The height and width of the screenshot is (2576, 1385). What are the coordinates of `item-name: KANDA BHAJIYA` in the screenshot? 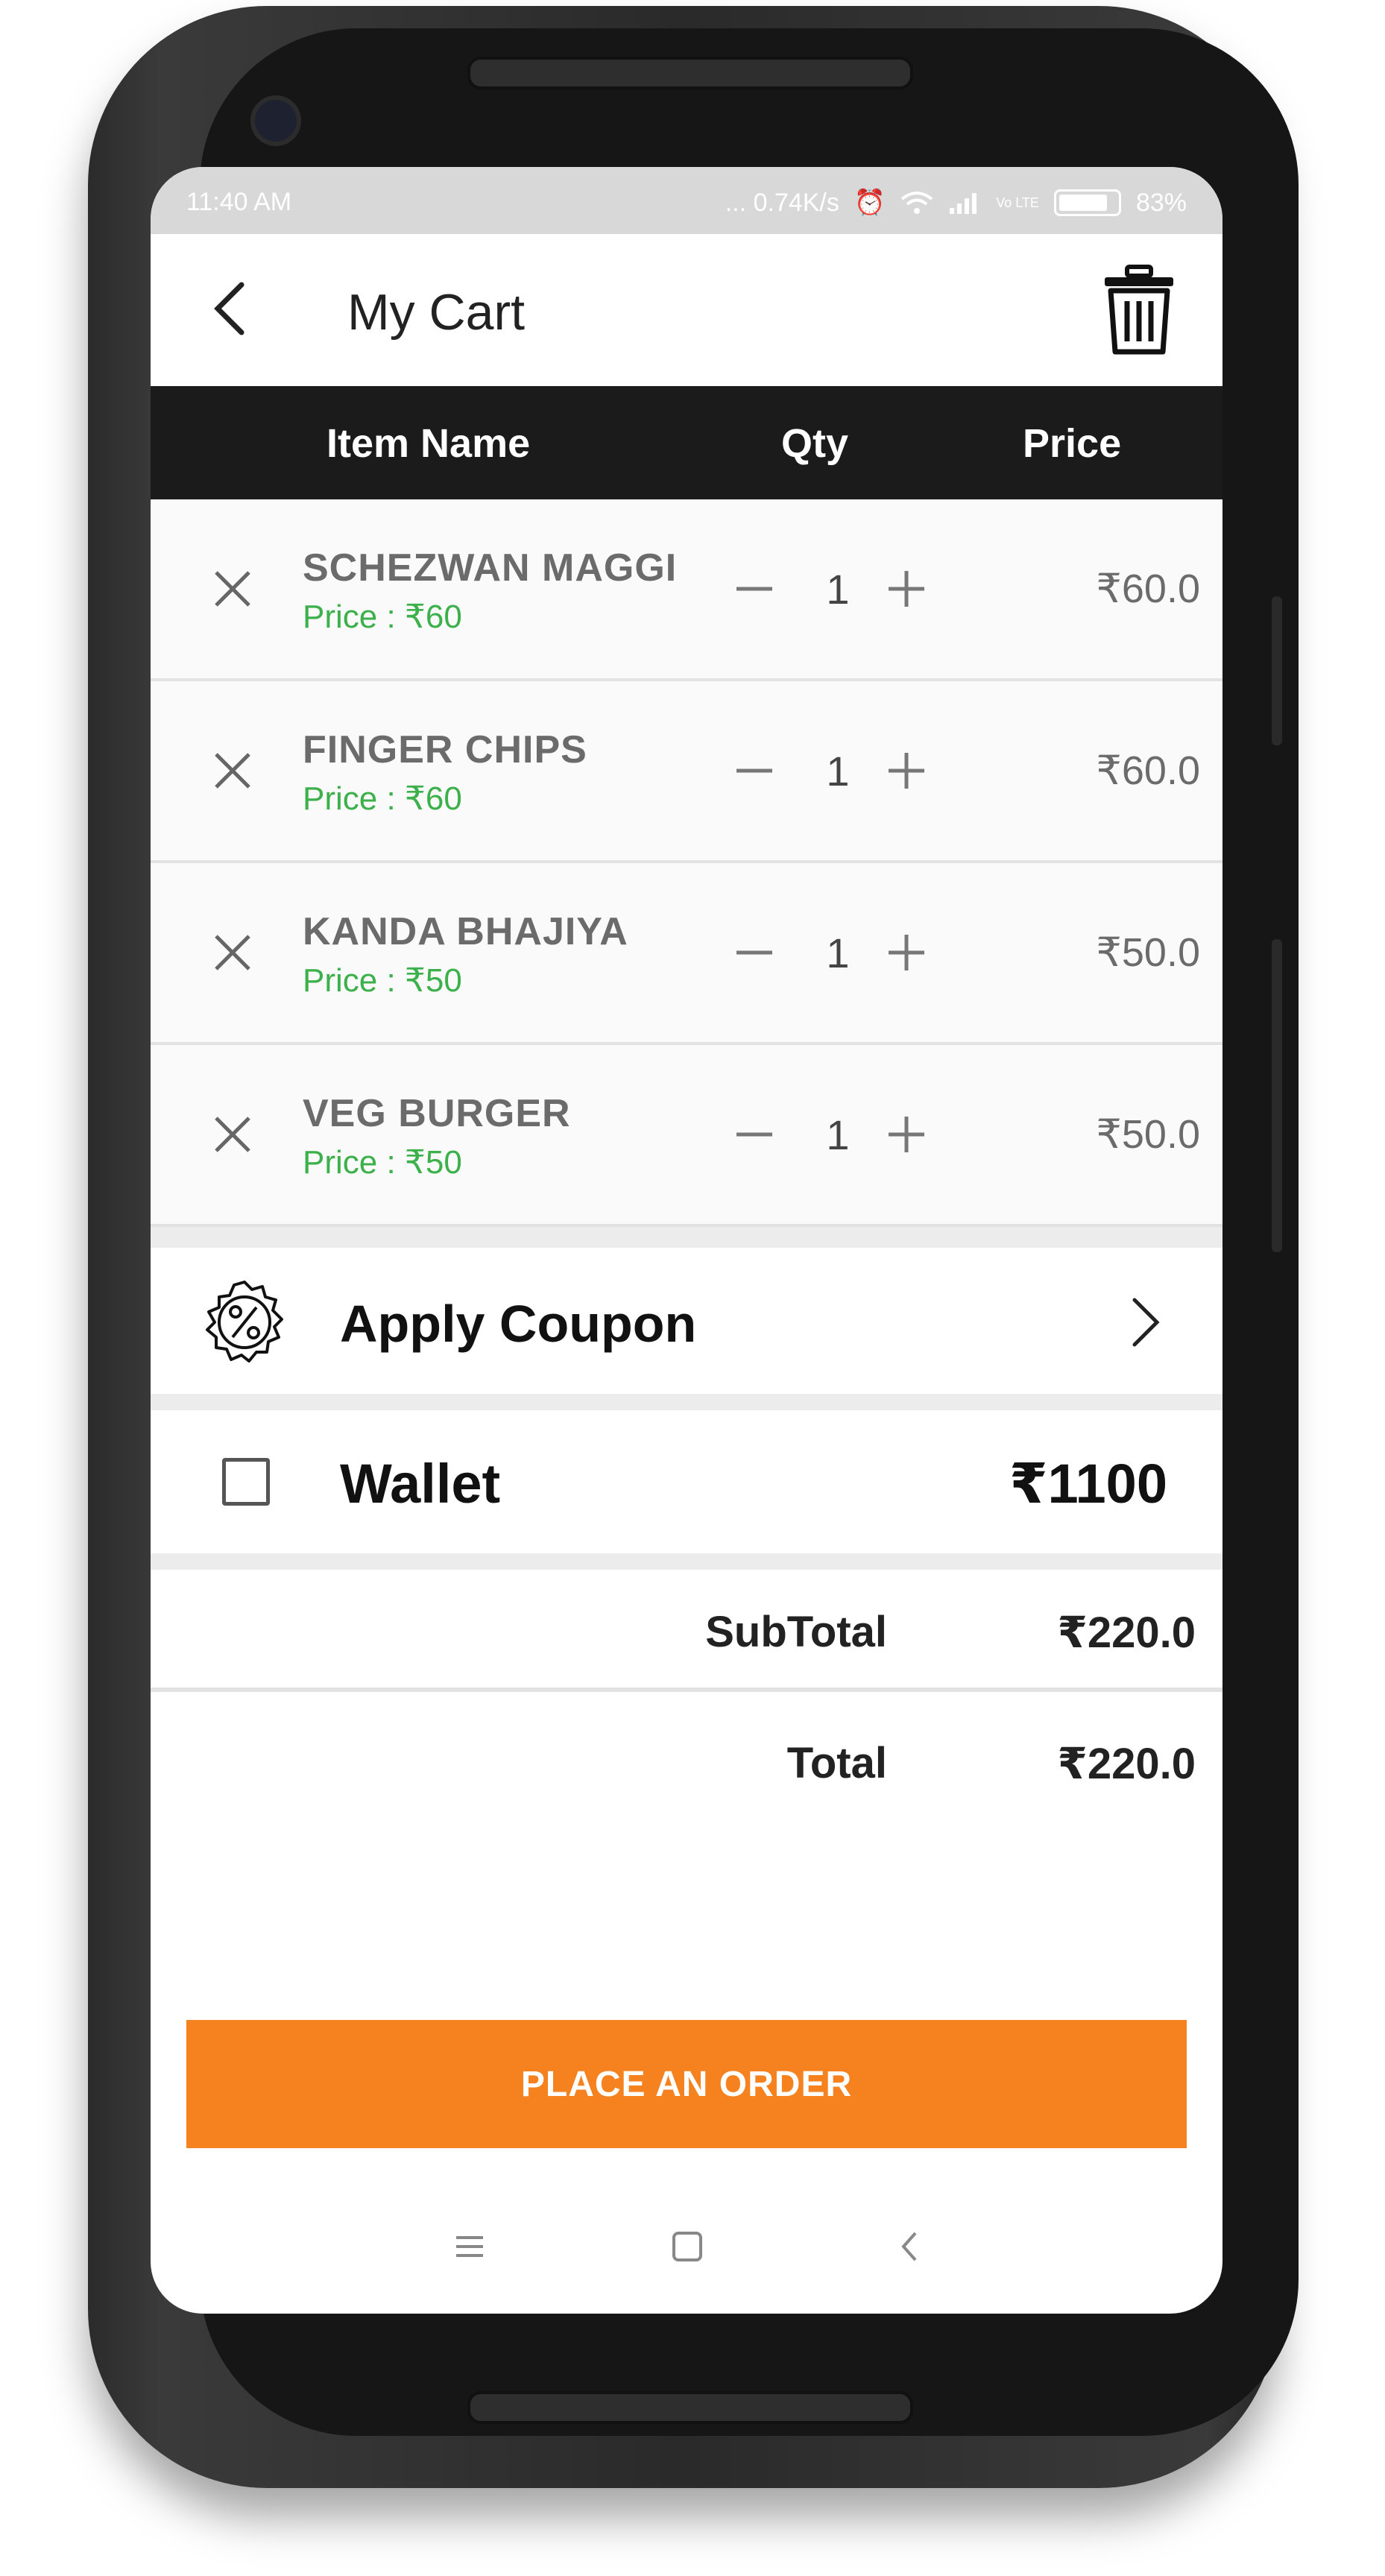 It's located at (465, 931).